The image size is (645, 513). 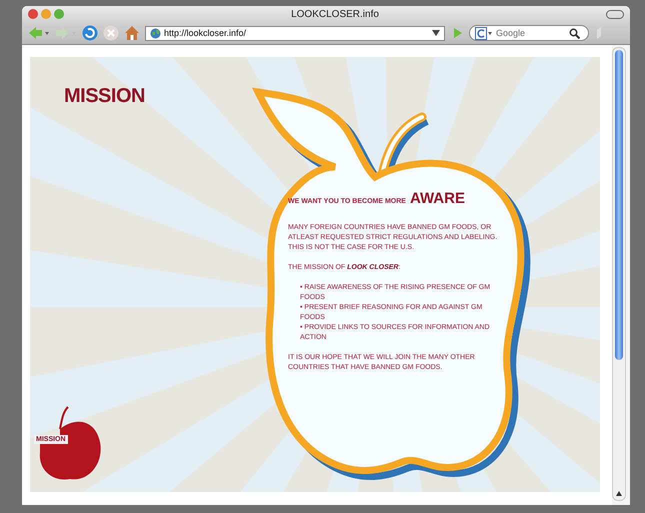 I want to click on zoom-icon, so click(x=59, y=14).